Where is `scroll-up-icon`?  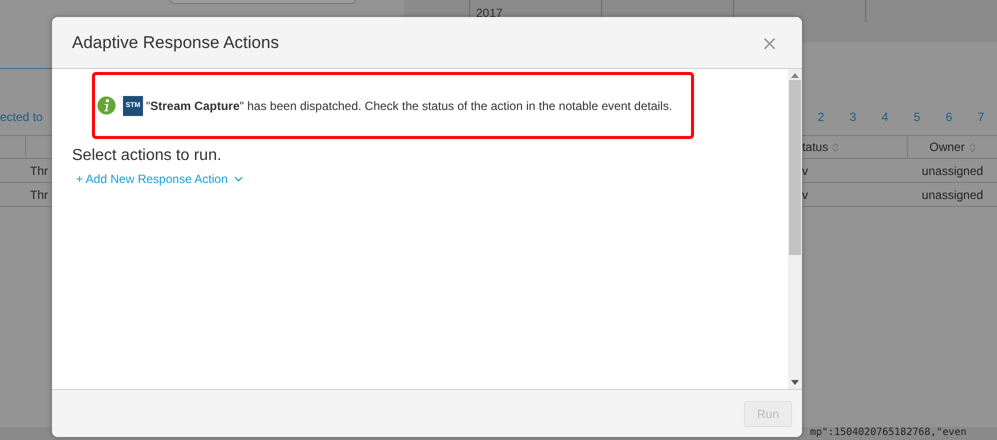
scroll-up-icon is located at coordinates (795, 75).